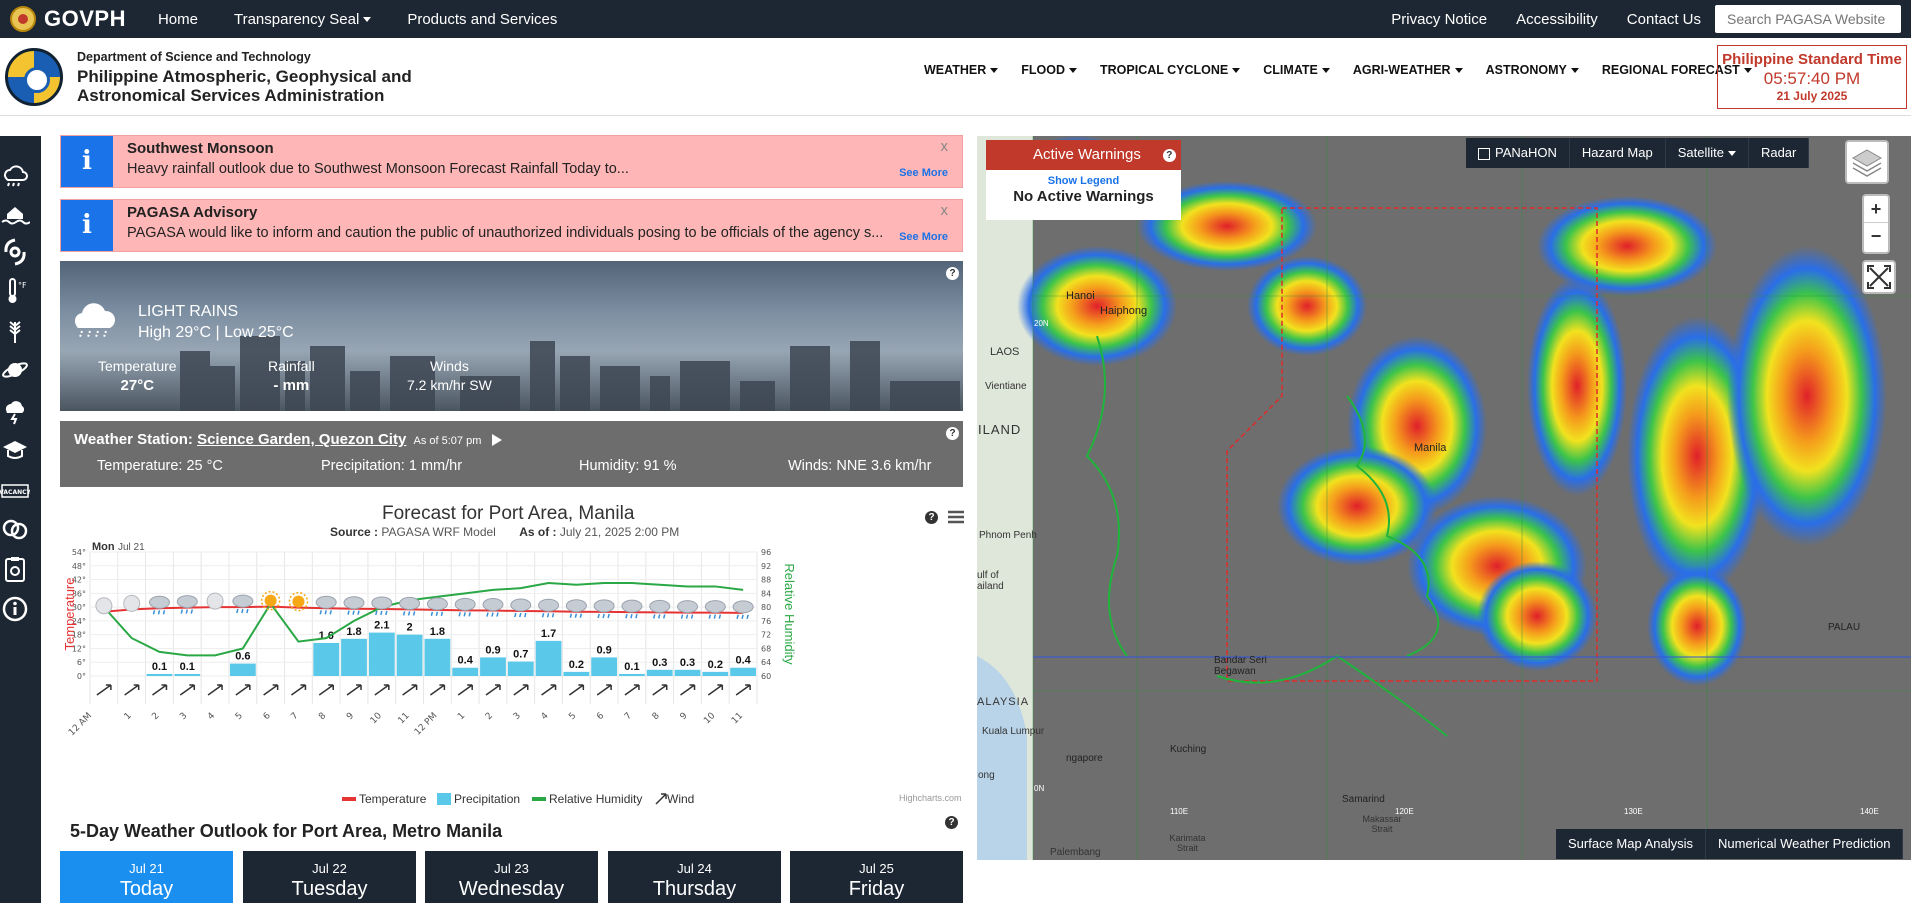 The width and height of the screenshot is (1911, 903). I want to click on nav-agri-weather: AGRI-WEATHER, so click(1408, 70).